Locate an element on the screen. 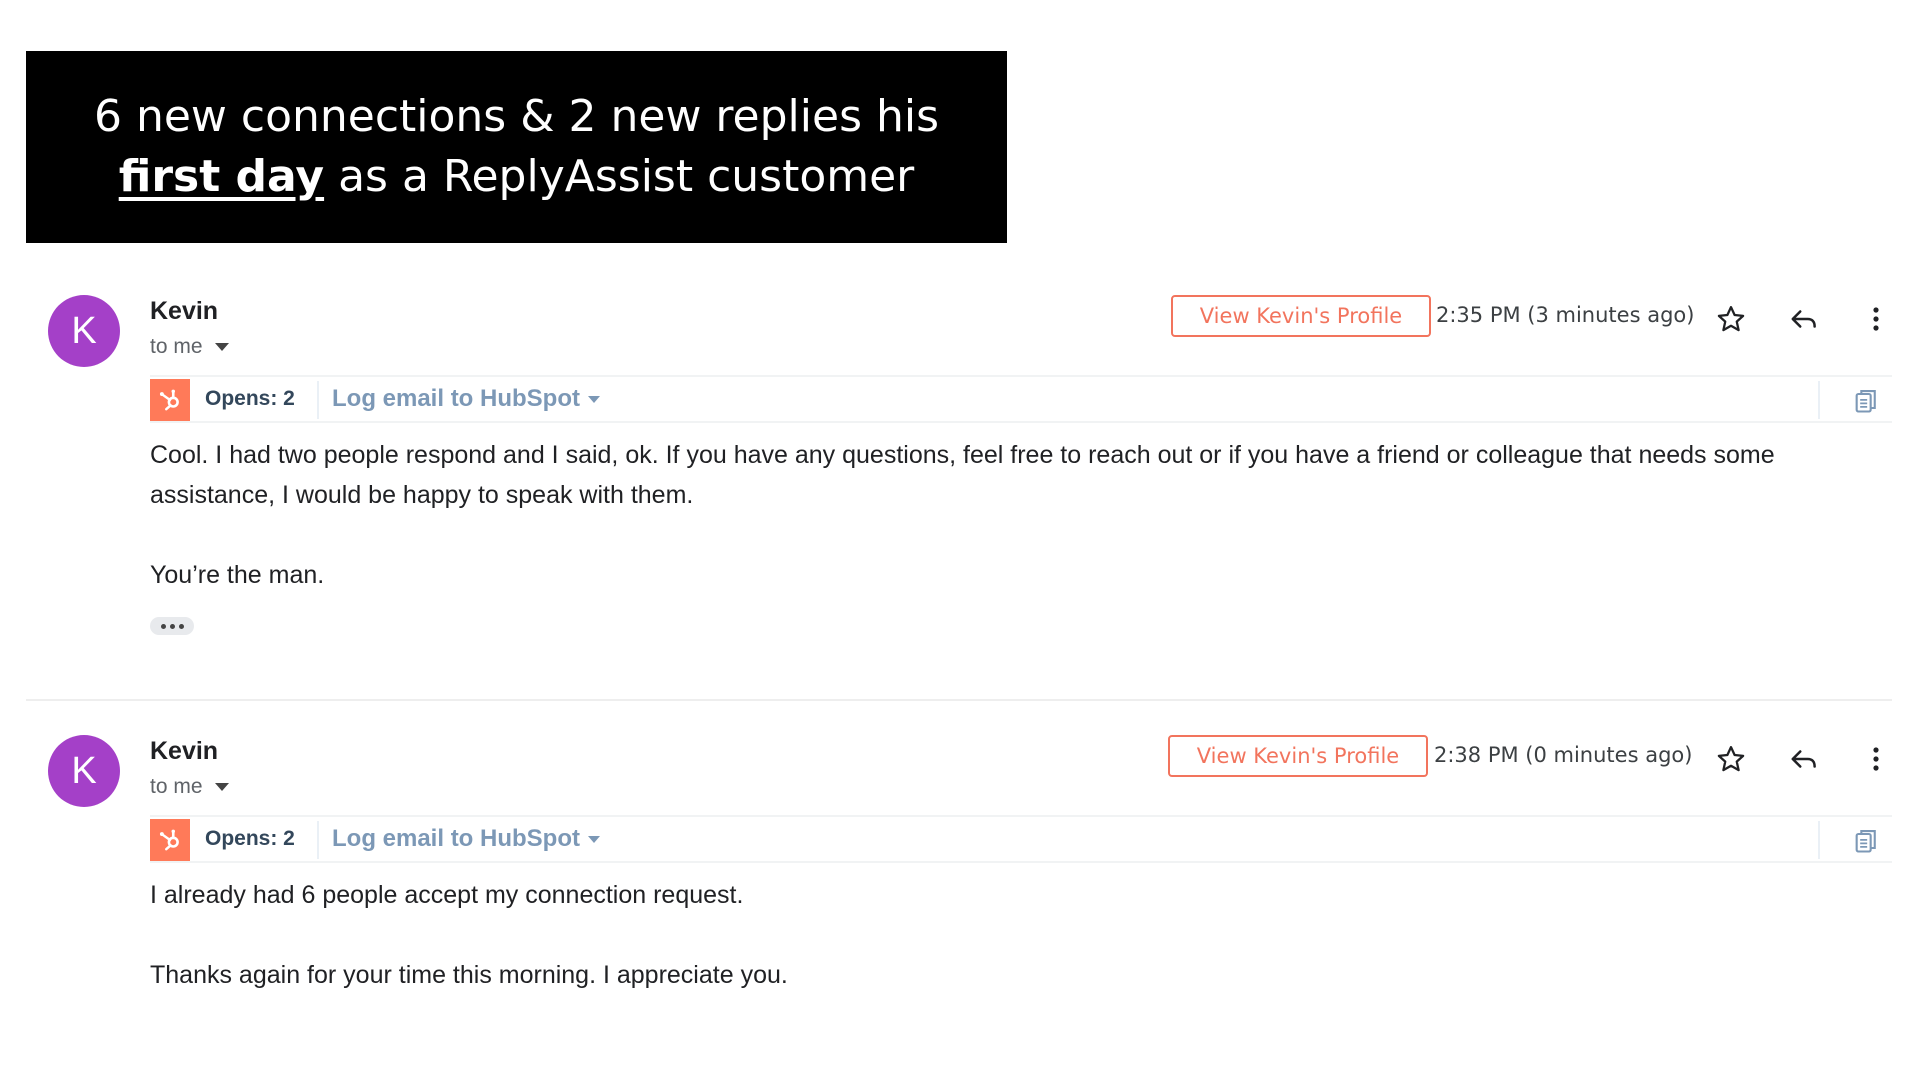  show-trimmed-content-button is located at coordinates (172, 626).